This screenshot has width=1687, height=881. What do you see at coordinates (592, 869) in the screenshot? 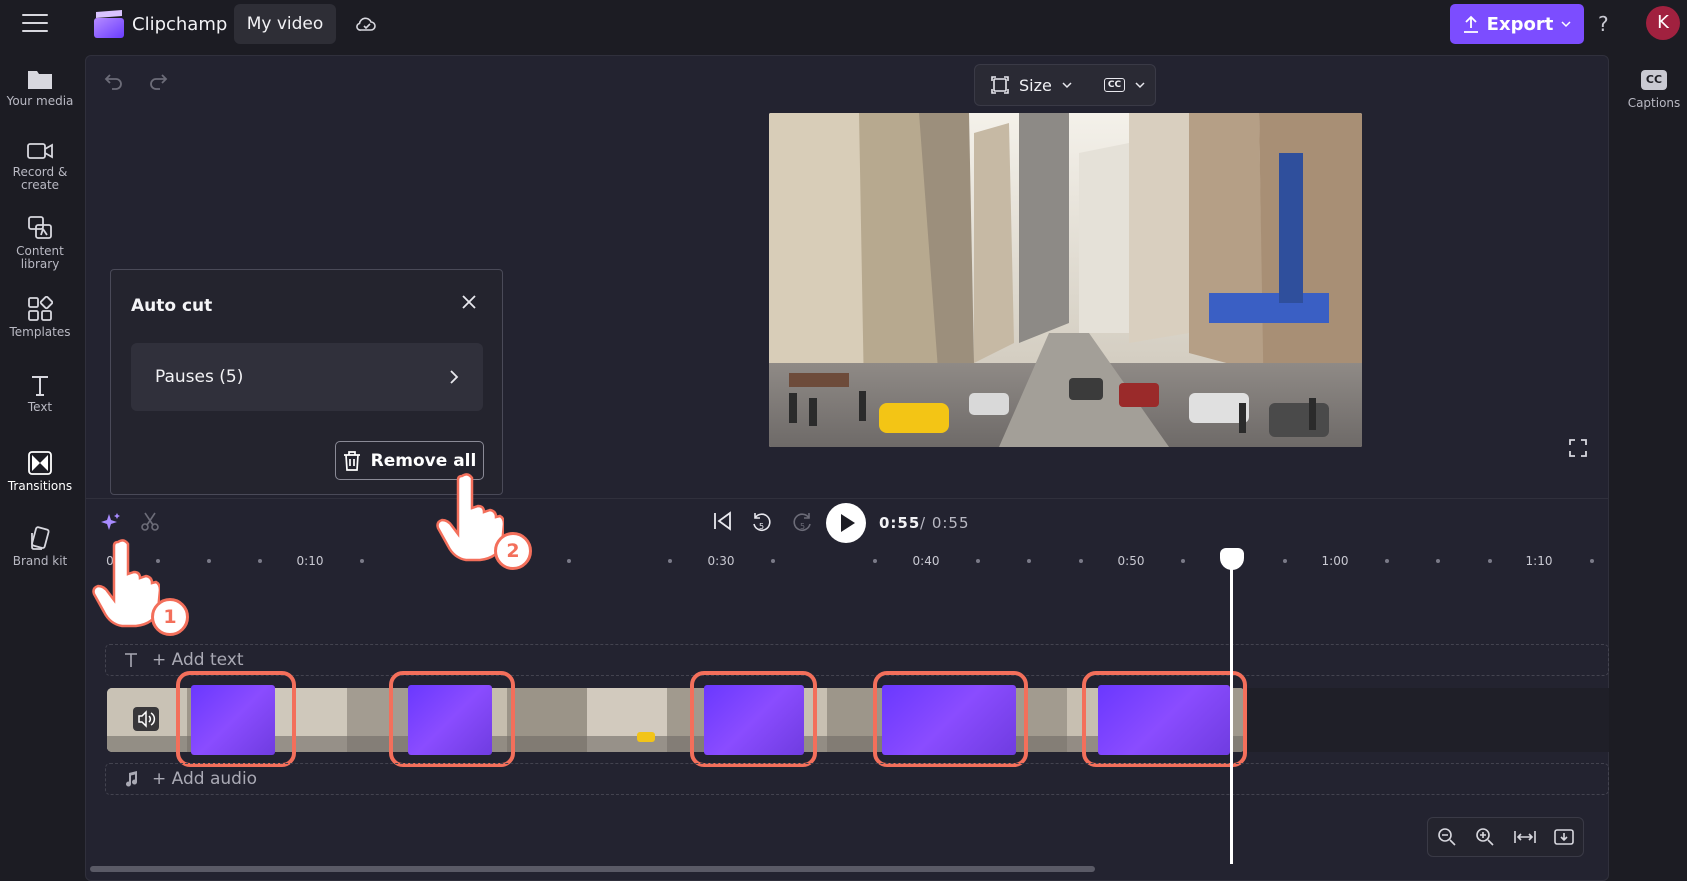
I see `timeline-scrollbar` at bounding box center [592, 869].